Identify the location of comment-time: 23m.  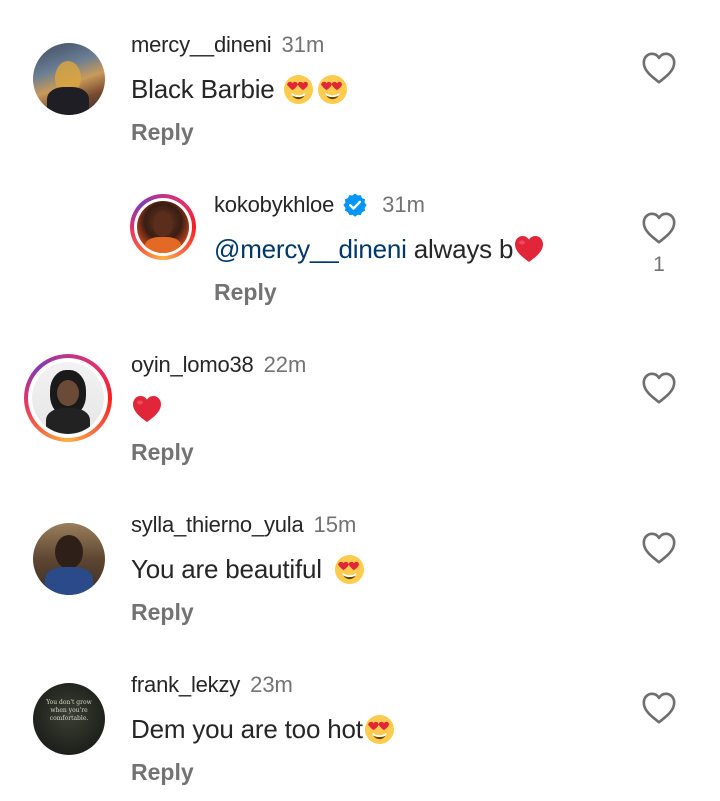
(271, 684).